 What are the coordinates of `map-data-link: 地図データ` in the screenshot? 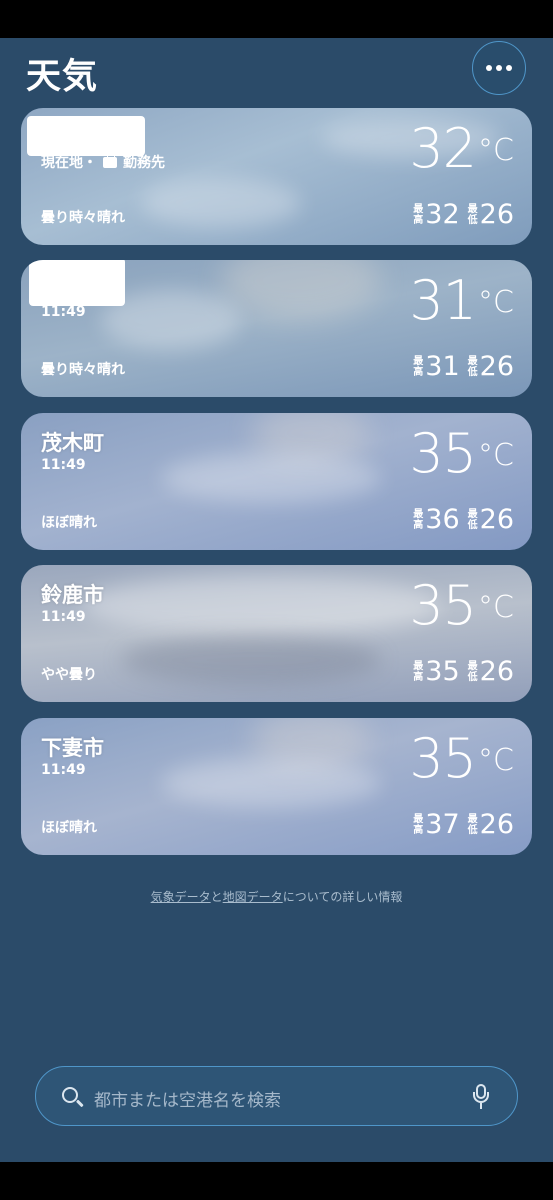 It's located at (253, 897).